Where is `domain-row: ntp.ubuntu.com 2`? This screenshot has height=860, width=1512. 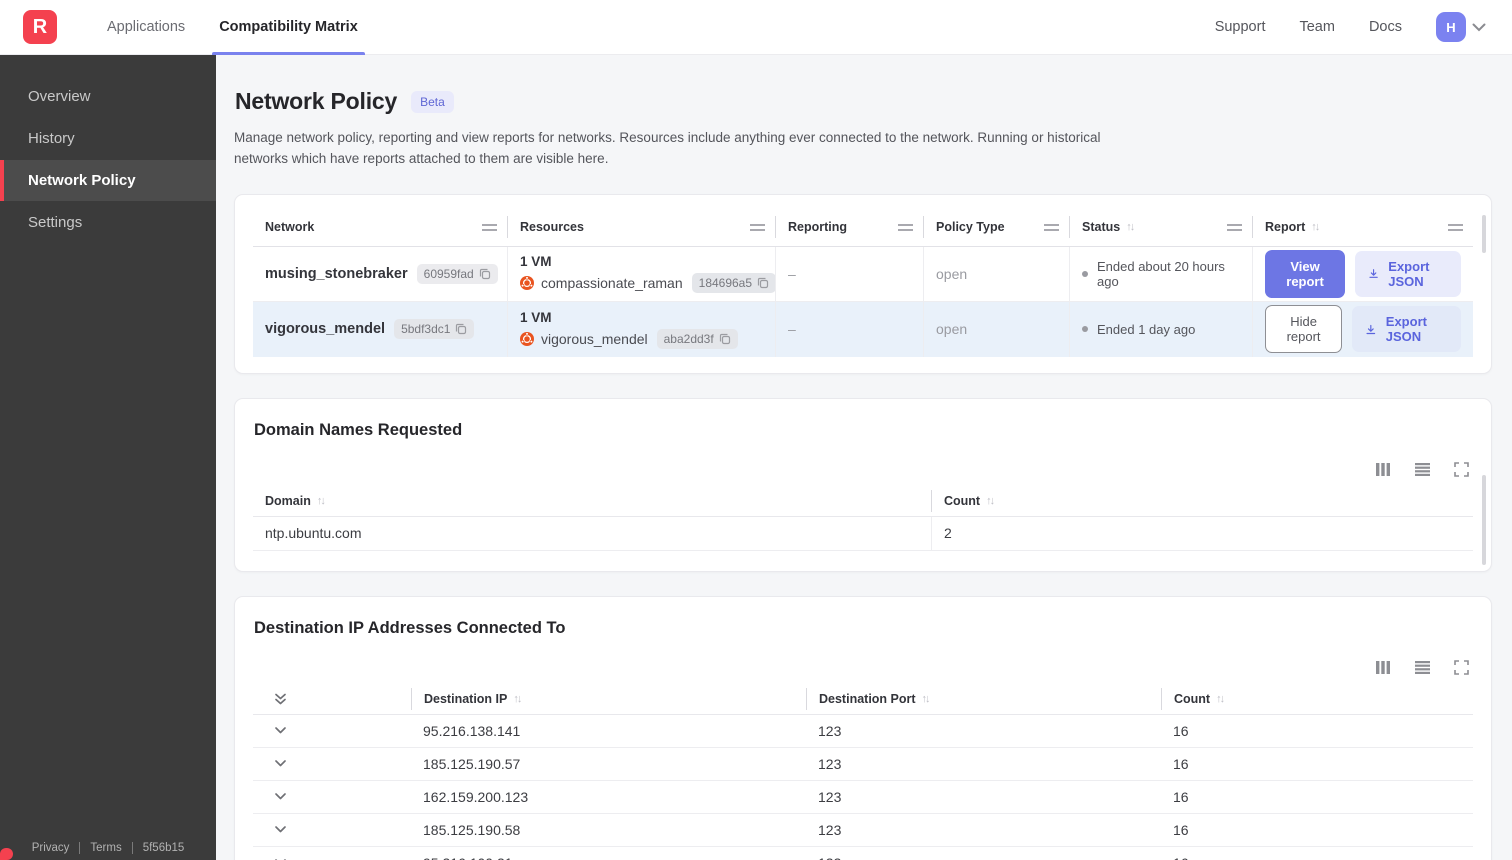
domain-row: ntp.ubuntu.com 2 is located at coordinates (863, 533).